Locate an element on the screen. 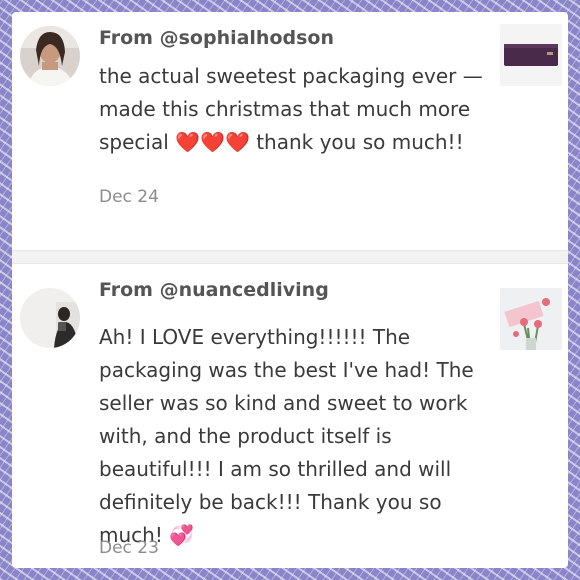  reviewer-username: From @sophialhodson is located at coordinates (216, 38).